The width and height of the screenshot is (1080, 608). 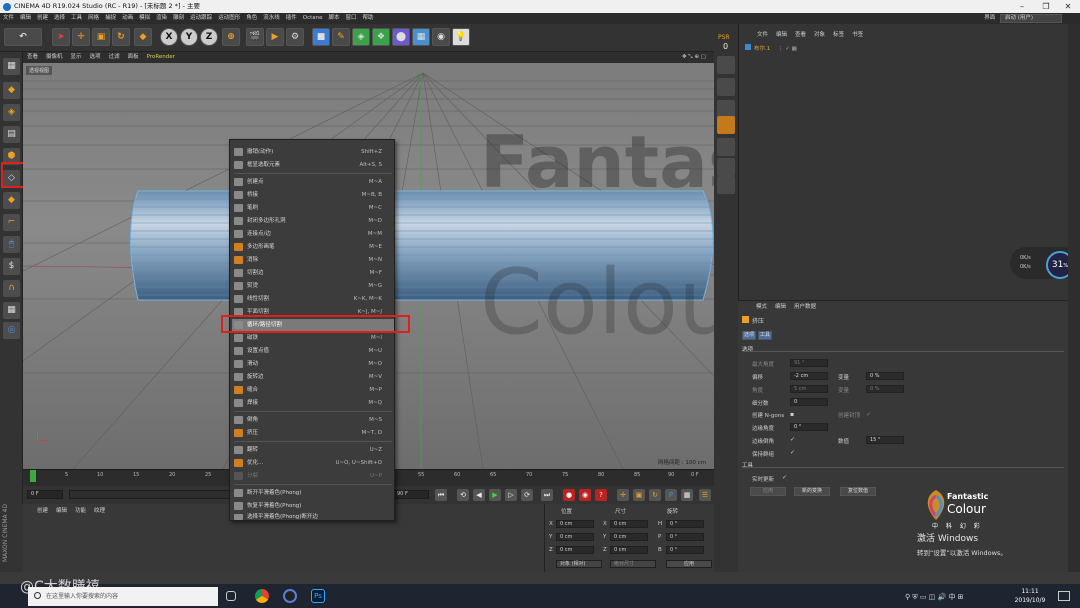 What do you see at coordinates (787, 49) in the screenshot?
I see `visibility-dots-icon: ⋮ ✓ ▦` at bounding box center [787, 49].